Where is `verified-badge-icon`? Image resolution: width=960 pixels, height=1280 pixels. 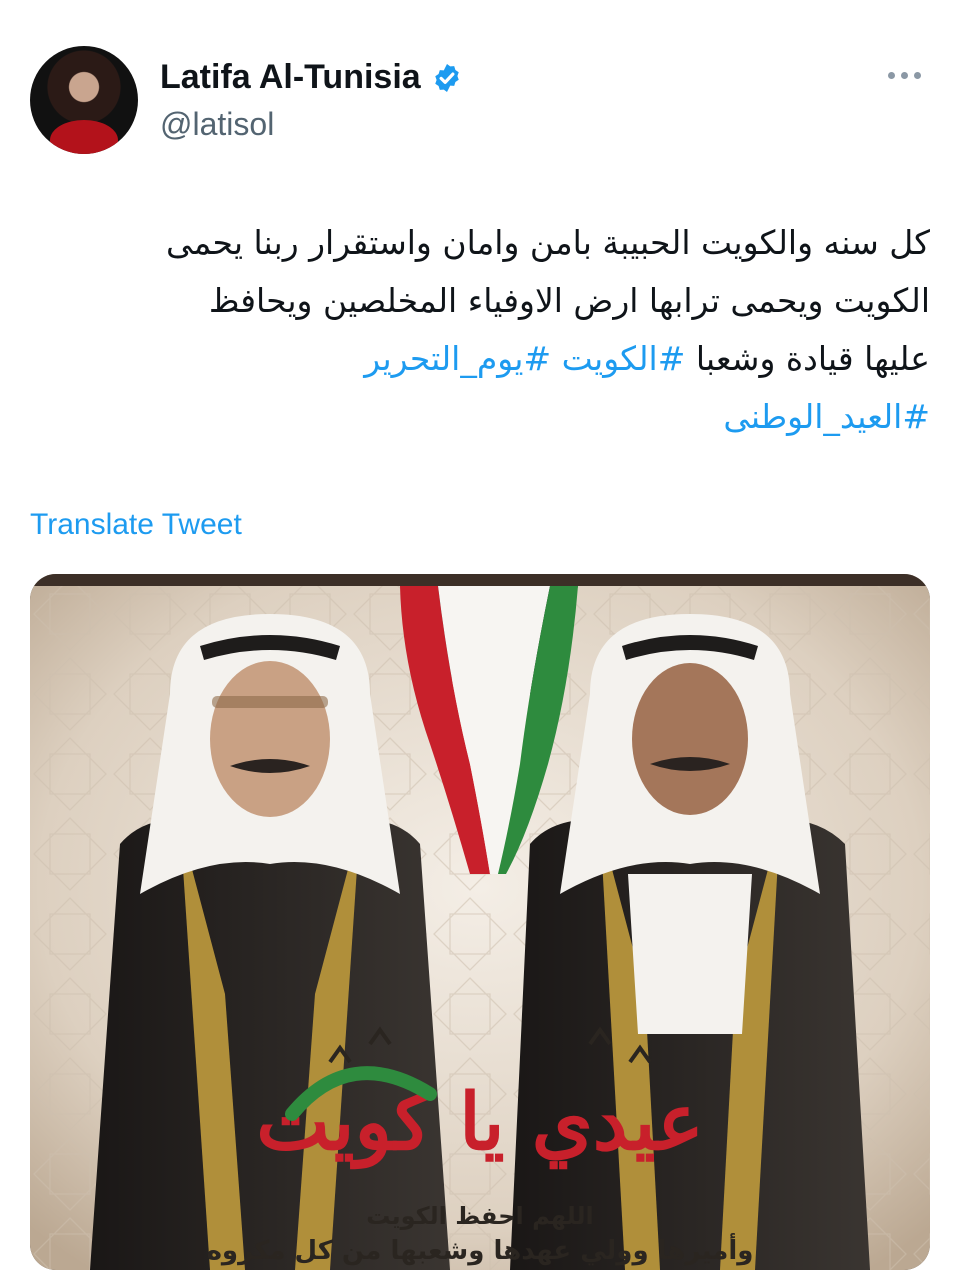
verified-badge-icon is located at coordinates (446, 77).